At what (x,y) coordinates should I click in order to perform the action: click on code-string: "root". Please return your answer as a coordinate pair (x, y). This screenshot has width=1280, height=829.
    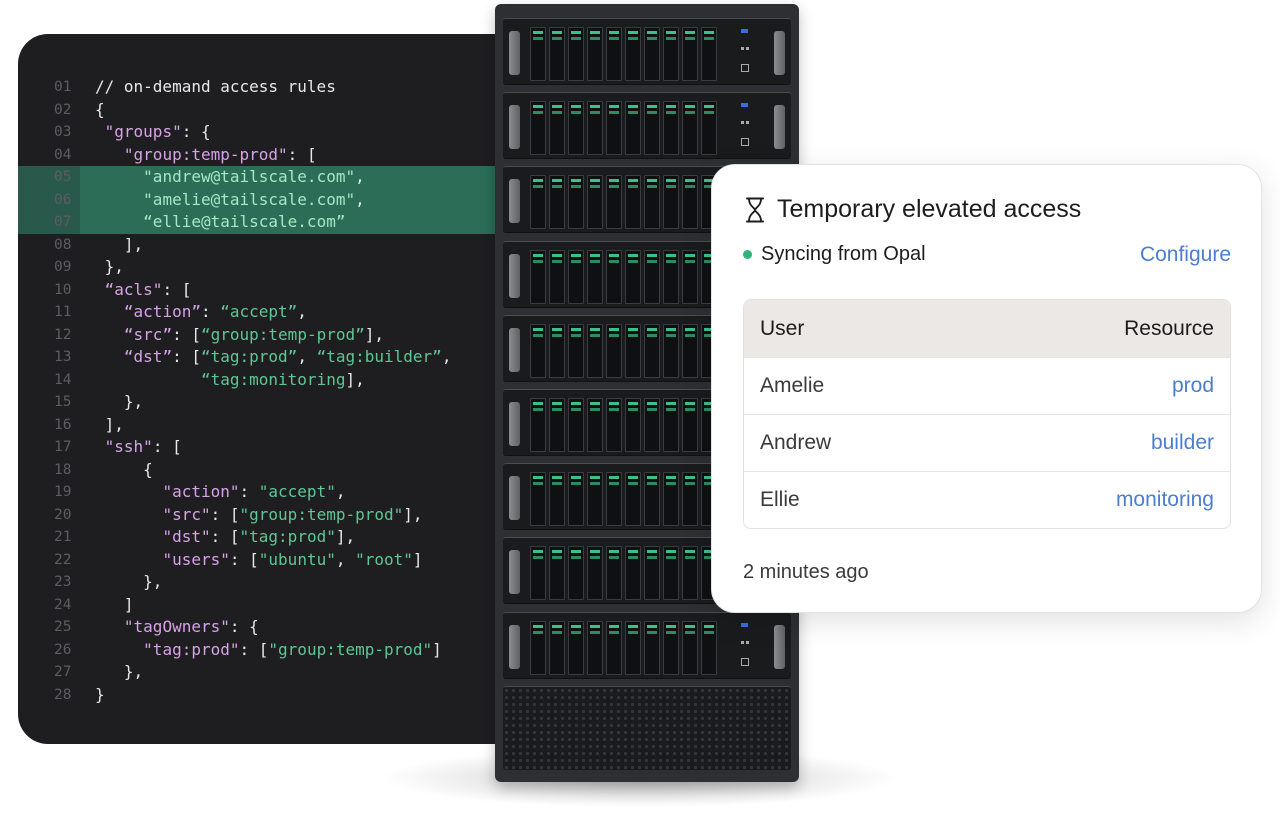
    Looking at the image, I should click on (384, 559).